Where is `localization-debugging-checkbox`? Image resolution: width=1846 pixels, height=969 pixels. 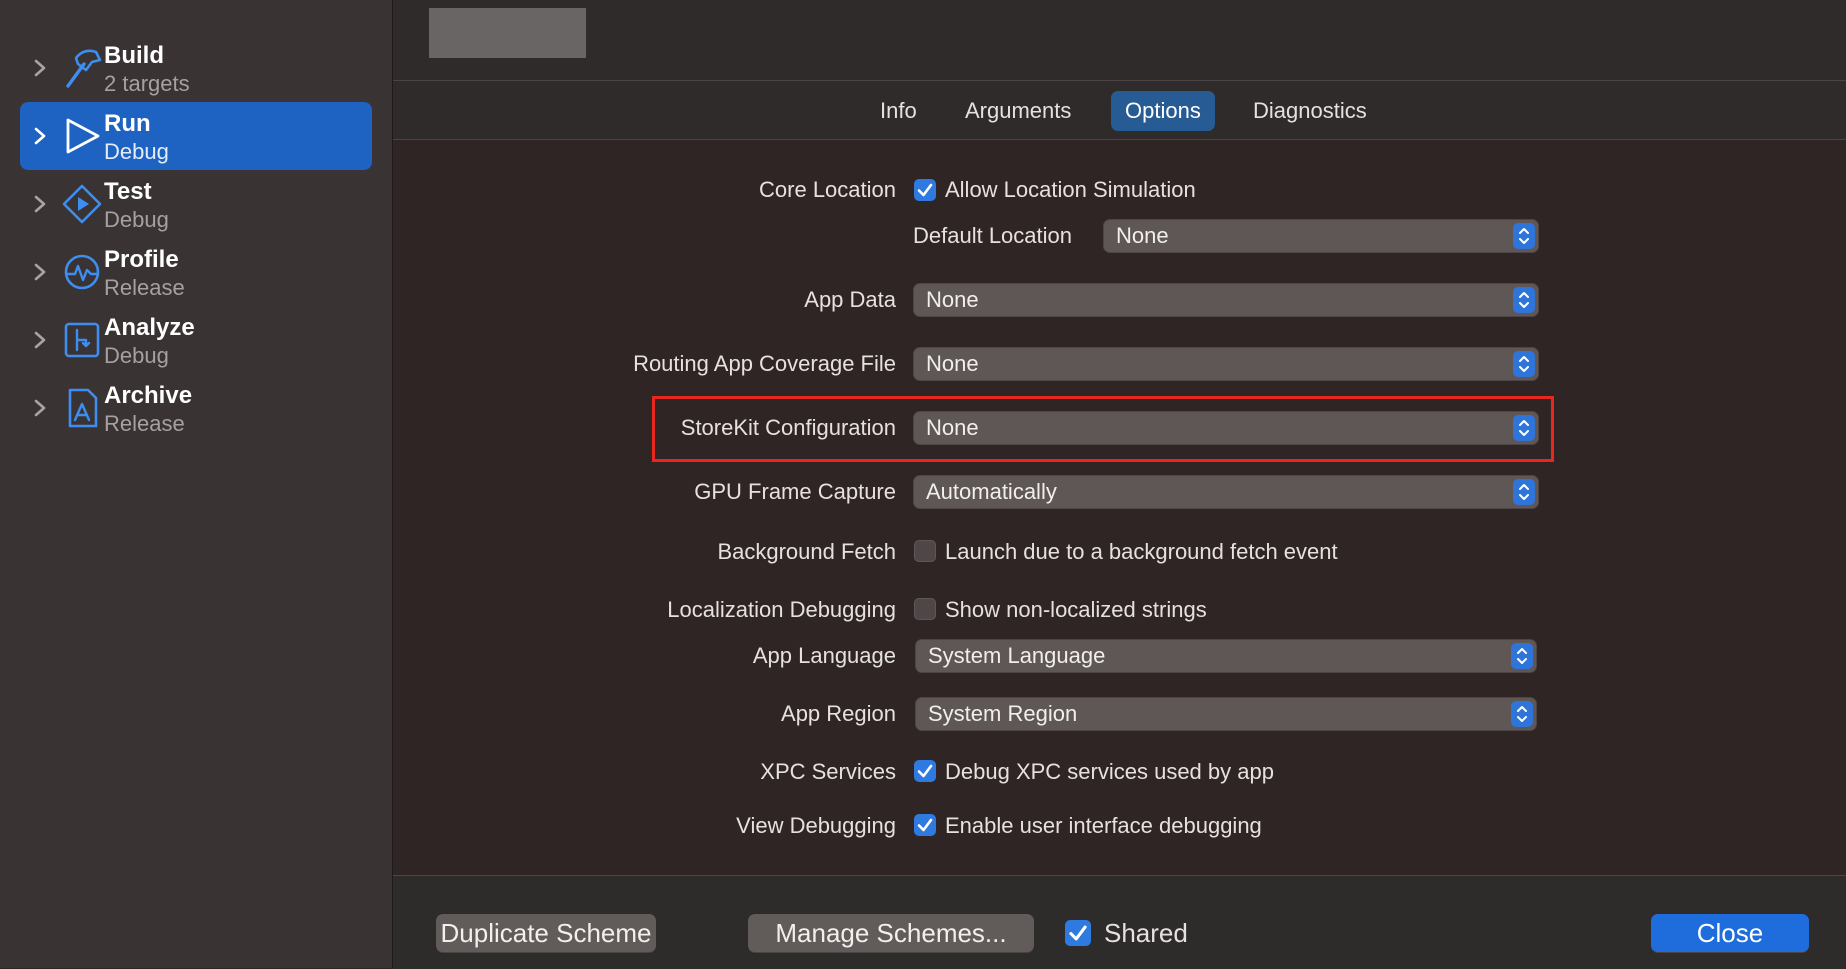 localization-debugging-checkbox is located at coordinates (925, 609).